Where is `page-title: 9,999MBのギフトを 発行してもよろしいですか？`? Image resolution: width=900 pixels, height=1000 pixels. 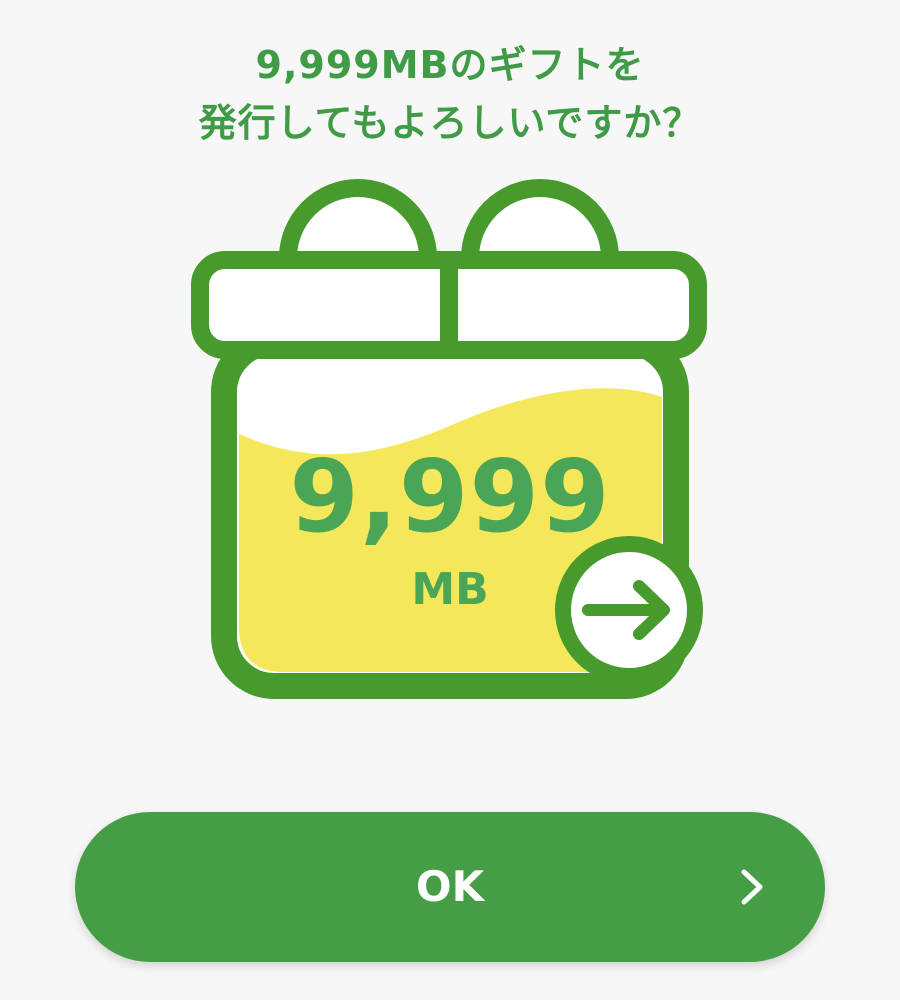 page-title: 9,999MBのギフトを 発行してもよろしいですか？ is located at coordinates (450, 94).